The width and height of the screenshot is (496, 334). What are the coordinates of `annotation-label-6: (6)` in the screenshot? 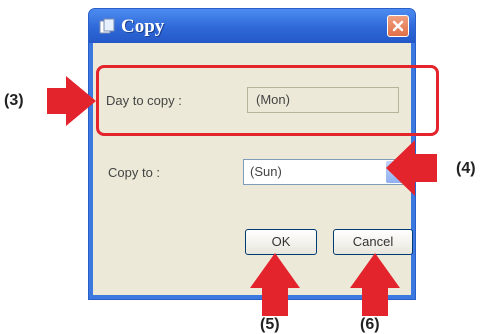 It's located at (370, 324).